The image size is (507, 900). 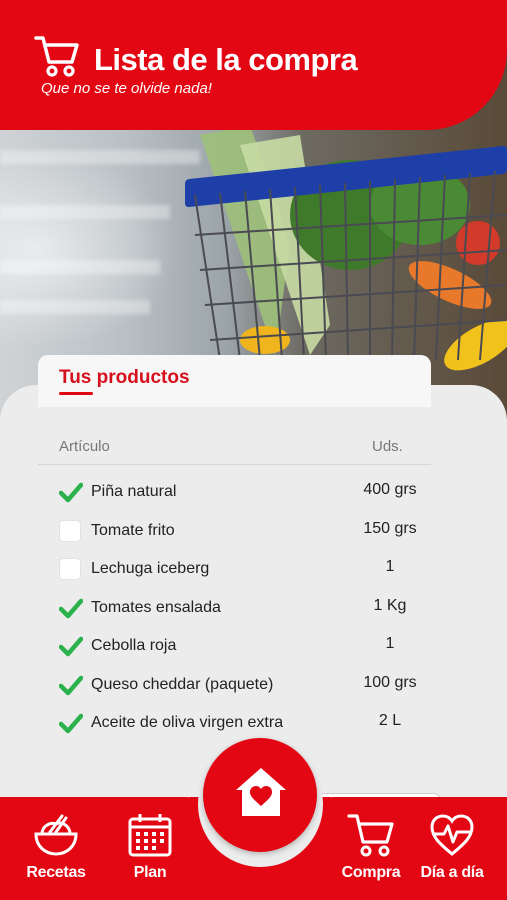 I want to click on nav-dia-a-dia-label: Día a día, so click(x=452, y=872).